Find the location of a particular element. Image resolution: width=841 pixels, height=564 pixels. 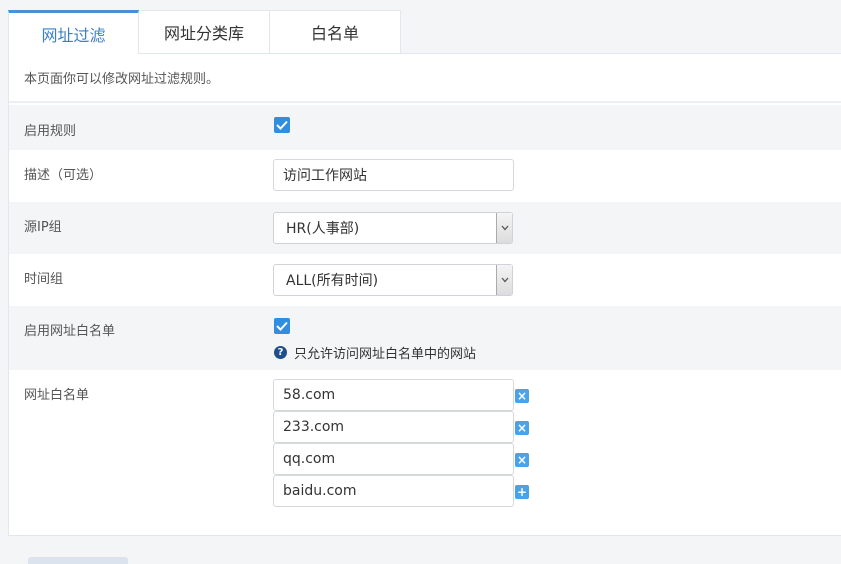

whitelist-hint: ? 只允许访问网址白名单中的网站 is located at coordinates (375, 352).